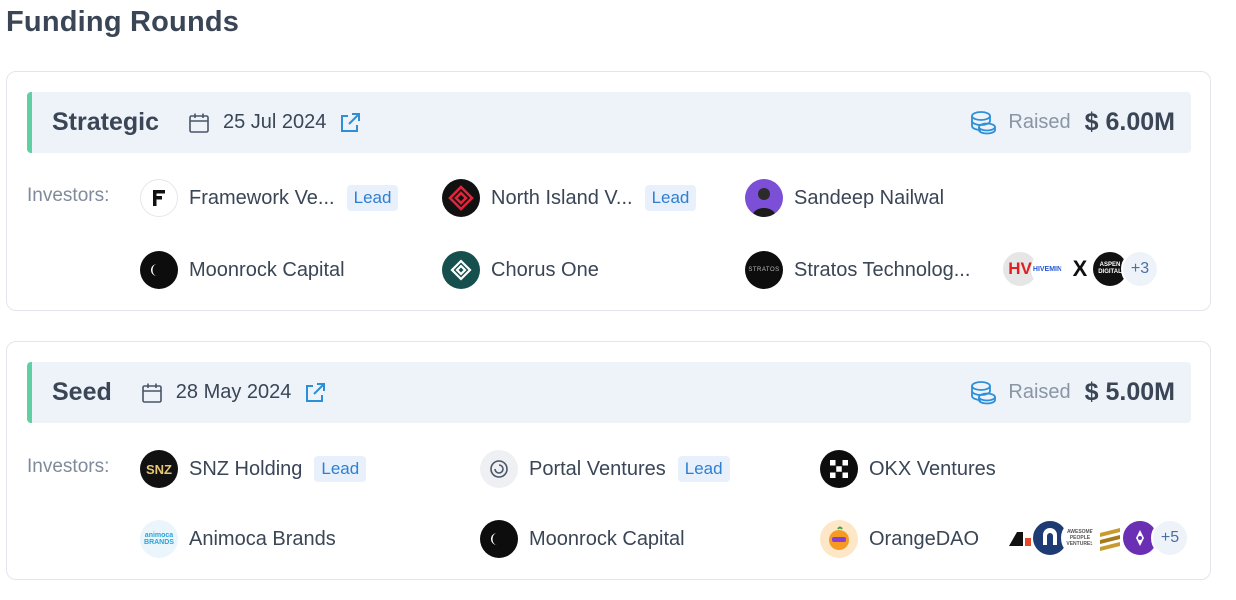 This screenshot has height=600, width=1236. What do you see at coordinates (1129, 392) in the screenshot?
I see `raised-amount: $ 5.00M` at bounding box center [1129, 392].